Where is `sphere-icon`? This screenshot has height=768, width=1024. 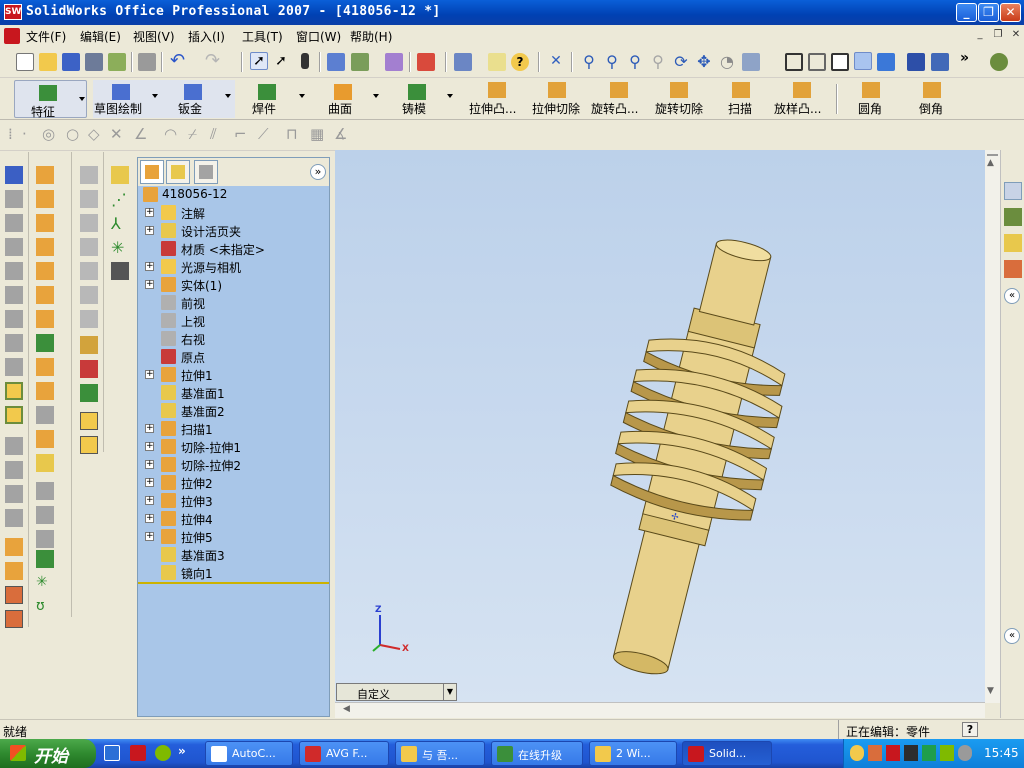
sphere-icon is located at coordinates (89, 247).